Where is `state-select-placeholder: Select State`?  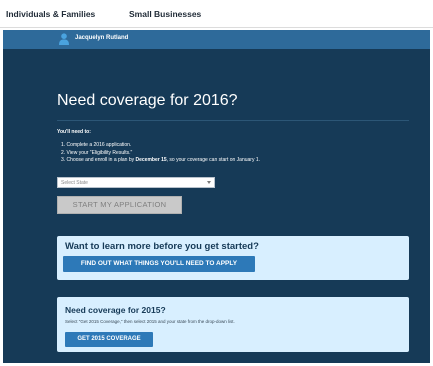
state-select-placeholder: Select State is located at coordinates (74, 183).